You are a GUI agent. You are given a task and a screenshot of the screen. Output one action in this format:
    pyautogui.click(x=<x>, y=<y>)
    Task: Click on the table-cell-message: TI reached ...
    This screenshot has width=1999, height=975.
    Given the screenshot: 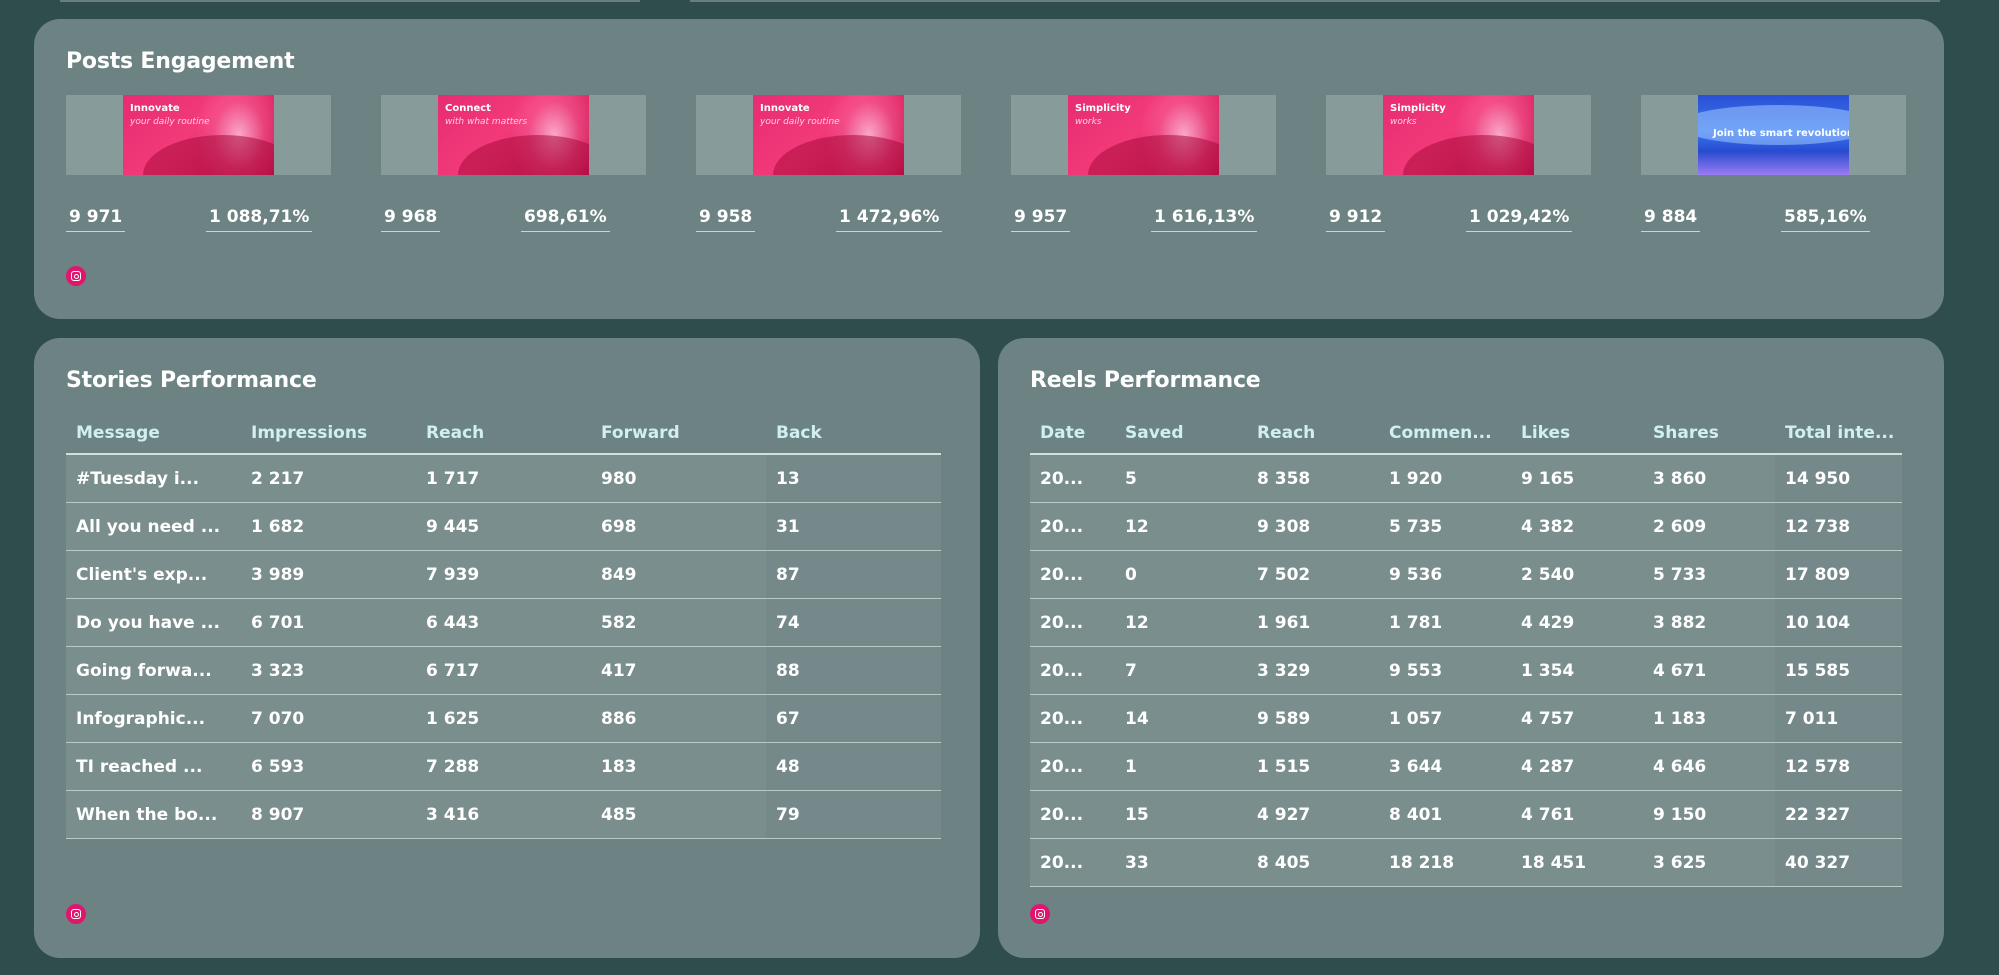 What is the action you would take?
    pyautogui.click(x=153, y=766)
    